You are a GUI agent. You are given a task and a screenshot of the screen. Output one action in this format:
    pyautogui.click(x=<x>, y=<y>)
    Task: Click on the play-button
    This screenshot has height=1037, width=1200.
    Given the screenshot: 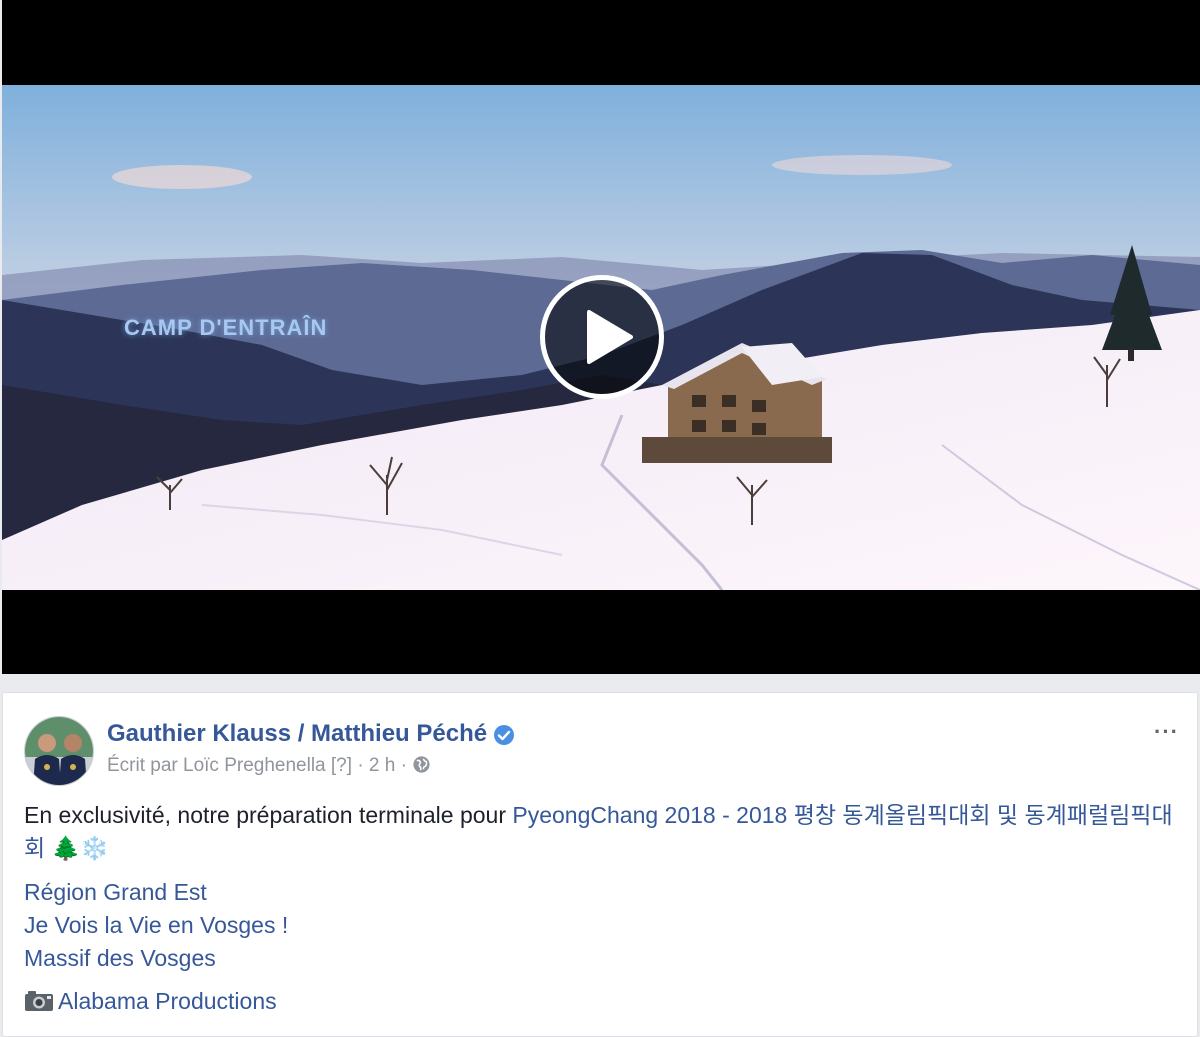 What is the action you would take?
    pyautogui.click(x=602, y=337)
    